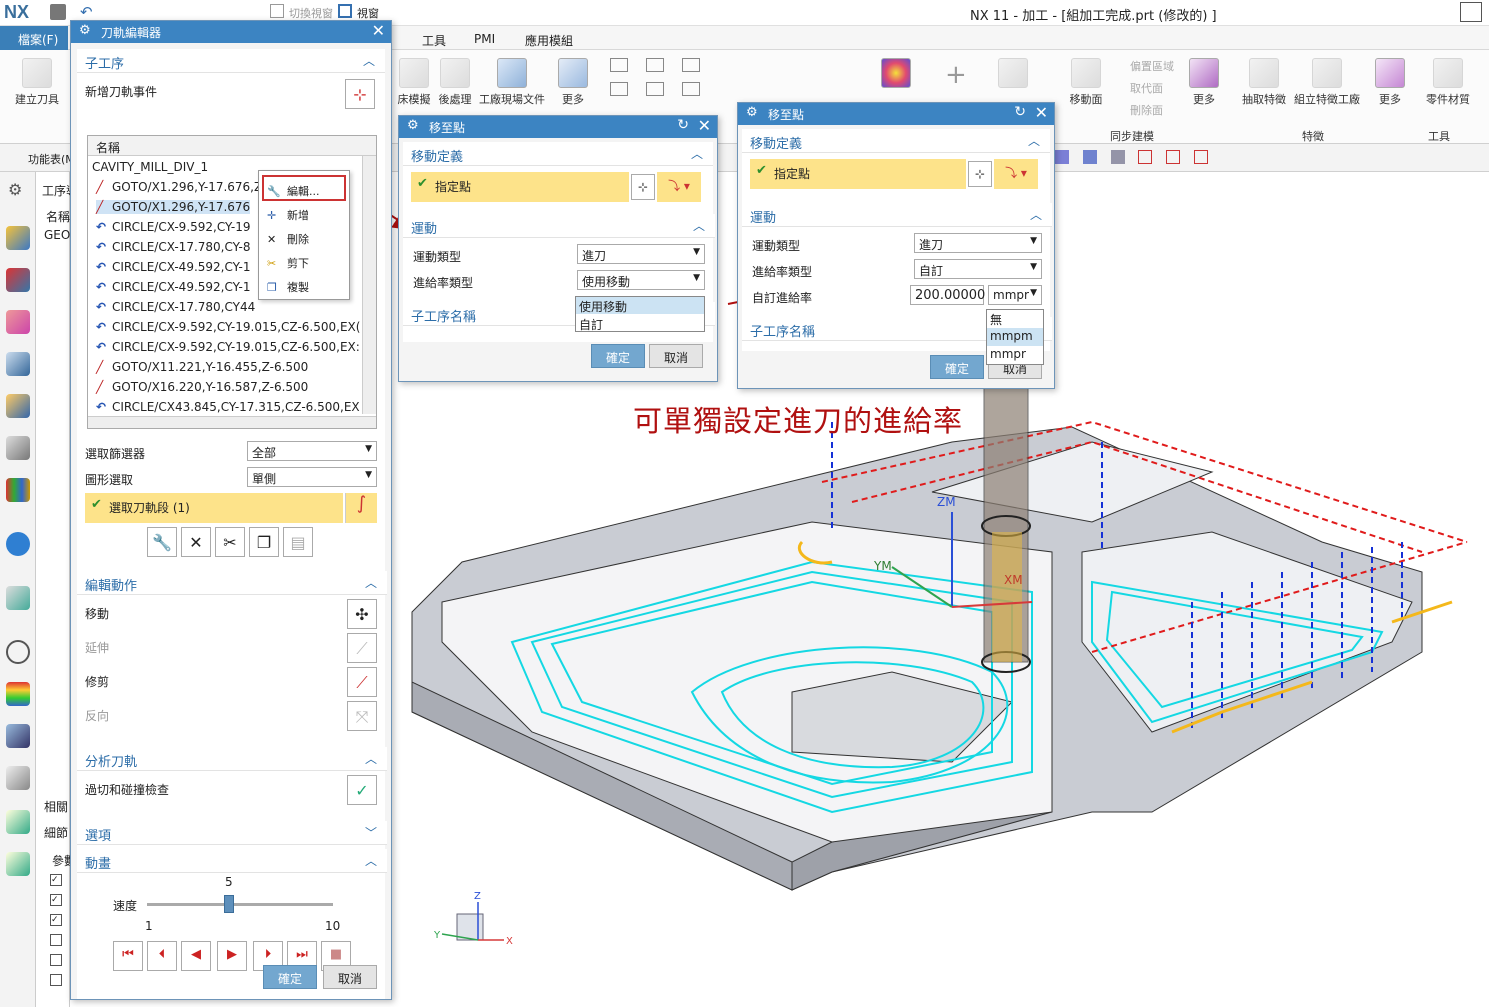 The width and height of the screenshot is (1489, 1007). Describe the element at coordinates (86, 12) in the screenshot. I see `undo-icon: ↶` at that location.